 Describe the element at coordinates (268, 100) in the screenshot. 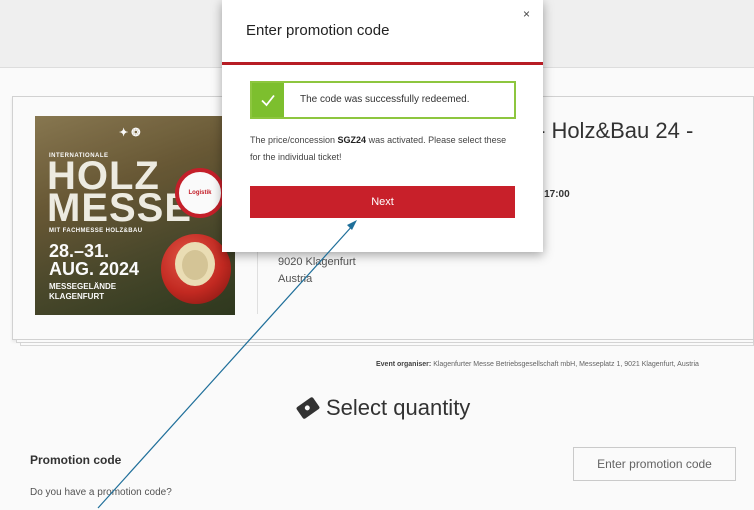

I see `checkmark-icon` at that location.